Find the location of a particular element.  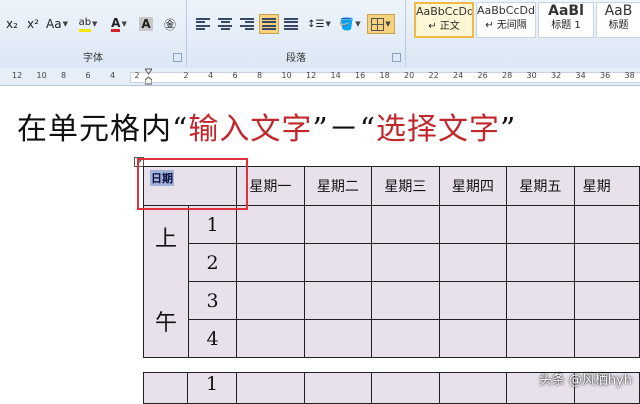

weekday-header: 星期五 is located at coordinates (540, 186).